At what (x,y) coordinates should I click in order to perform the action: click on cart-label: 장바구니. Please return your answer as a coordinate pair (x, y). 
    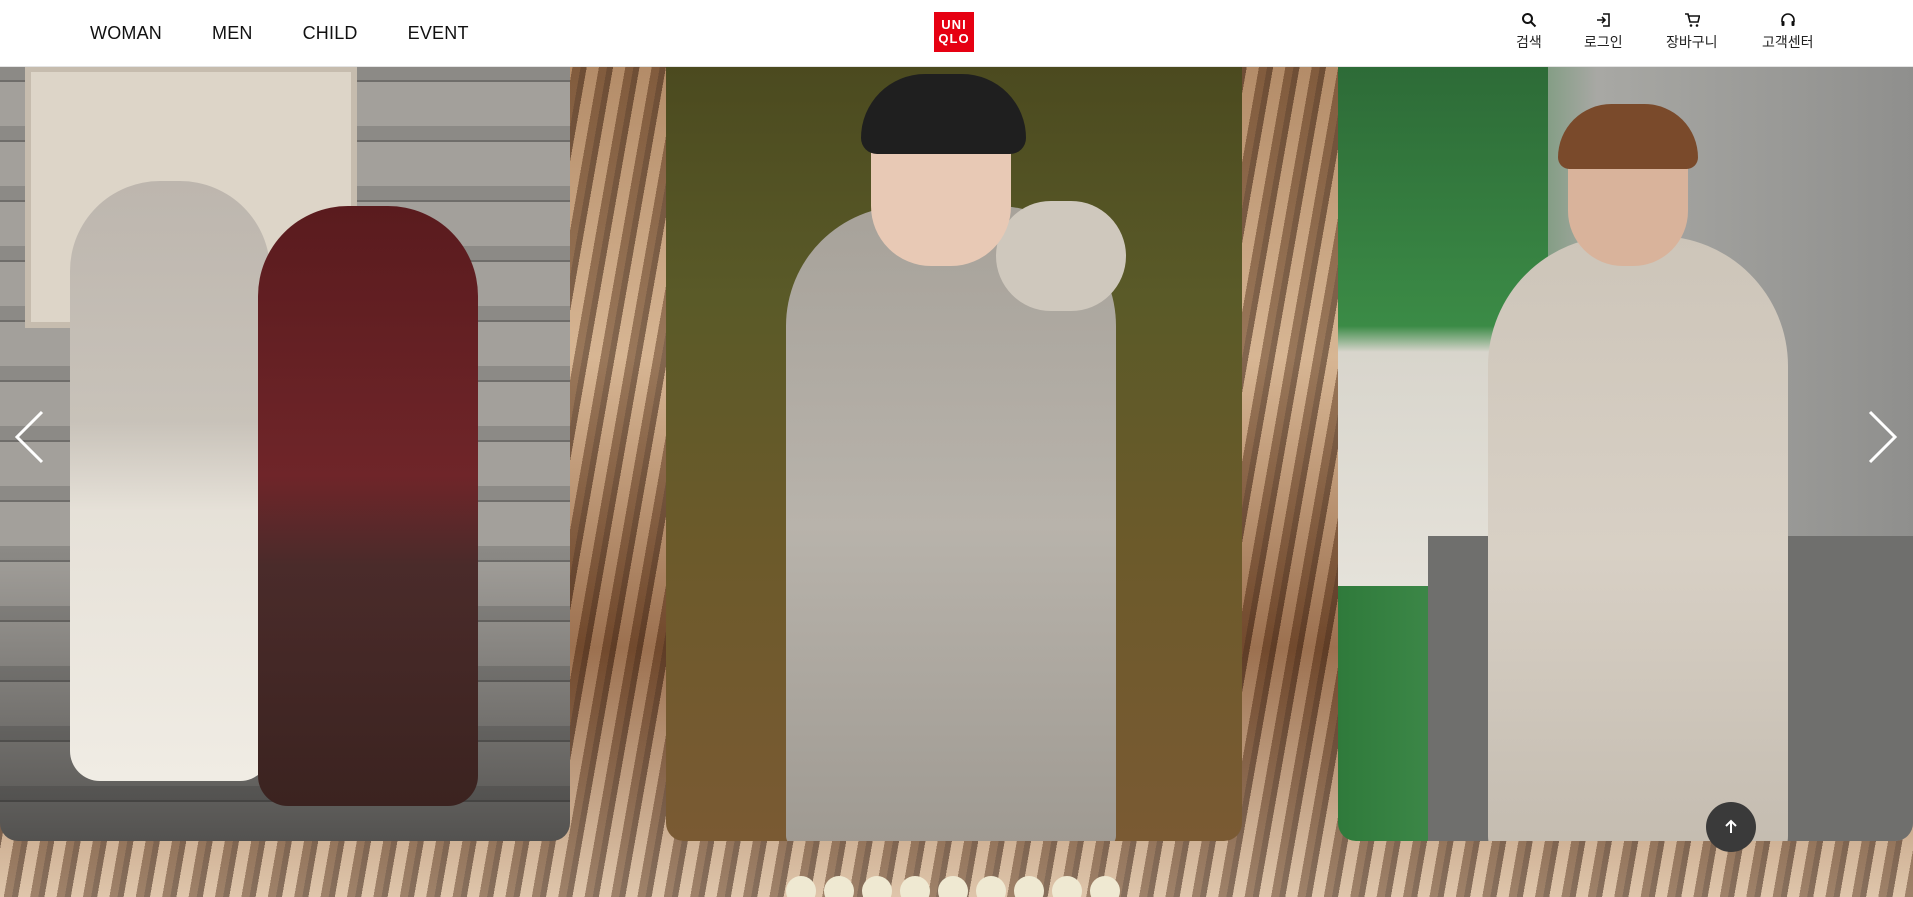
    Looking at the image, I should click on (1692, 42).